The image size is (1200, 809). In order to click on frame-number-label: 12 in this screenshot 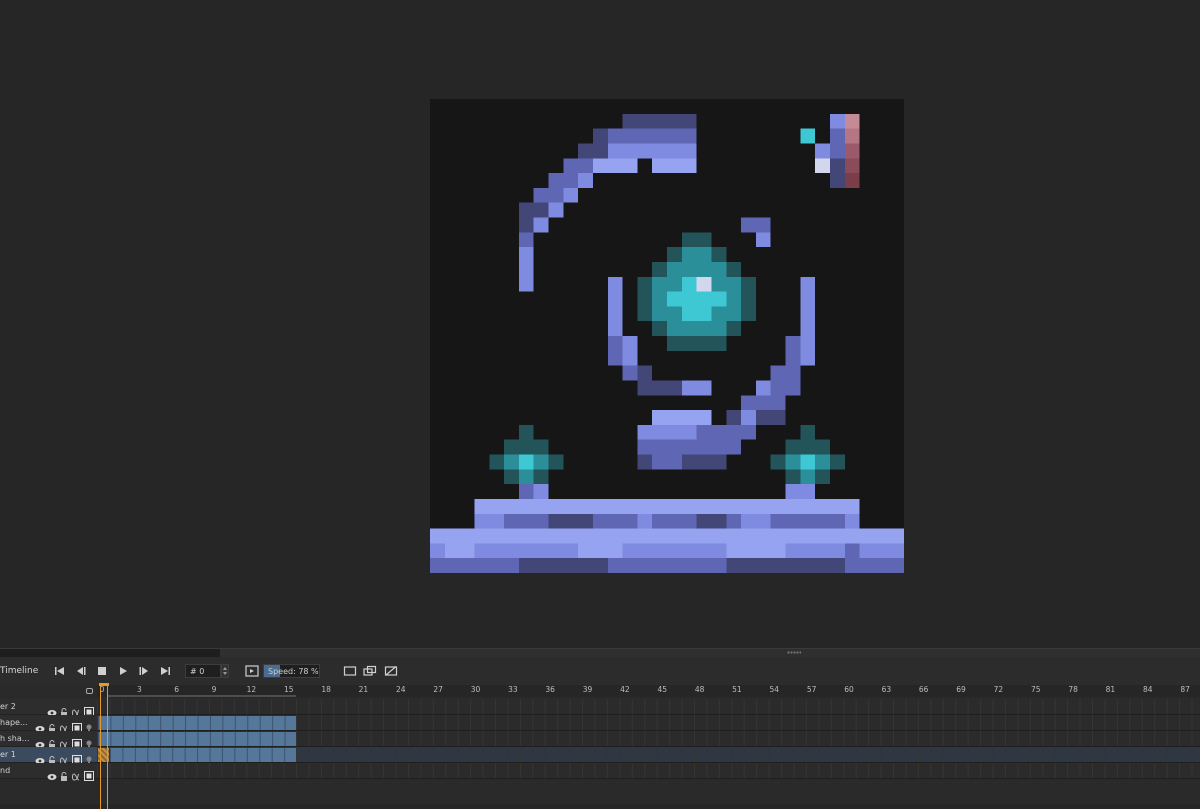, I will do `click(251, 689)`.